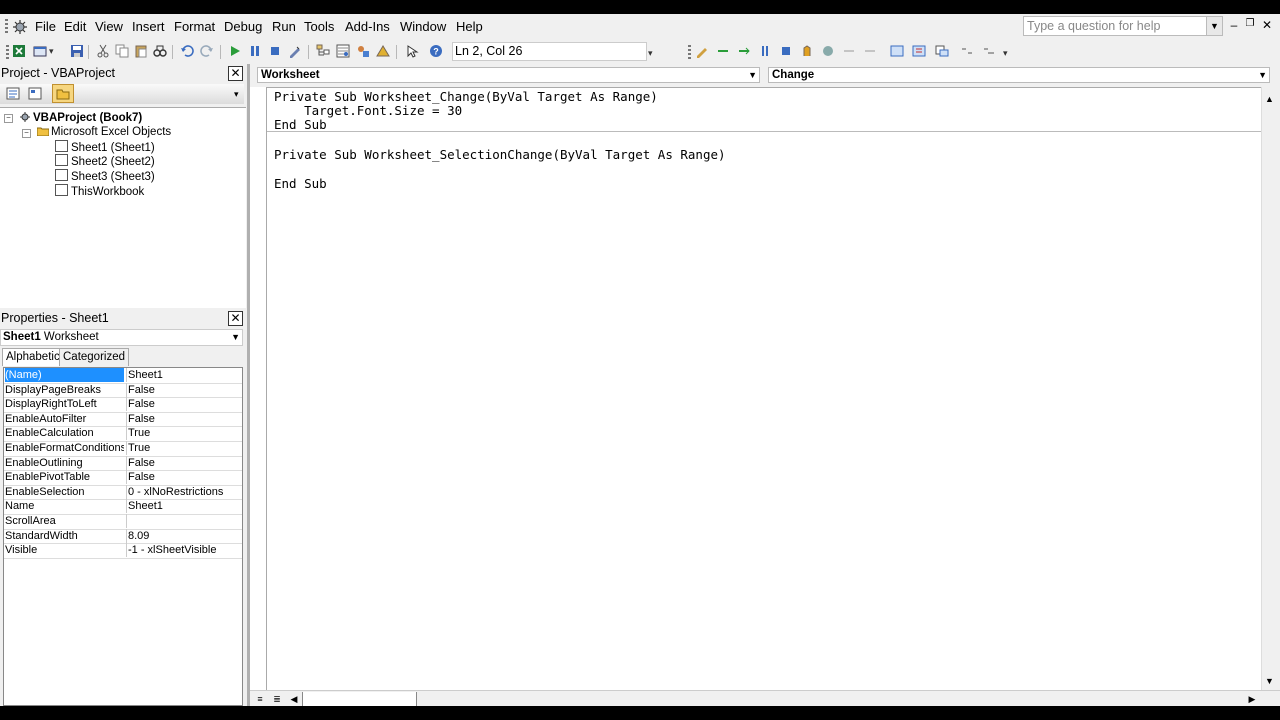 The height and width of the screenshot is (720, 1280). Describe the element at coordinates (319, 26) in the screenshot. I see `menu-tools: Tools` at that location.